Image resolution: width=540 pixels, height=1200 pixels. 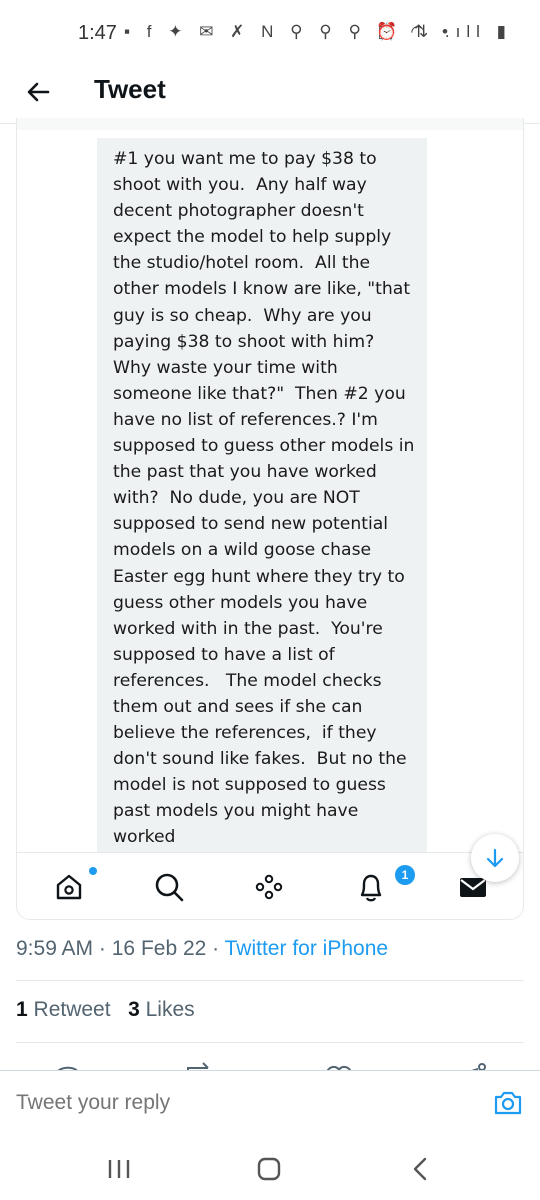 I want to click on home-icon, so click(x=69, y=887).